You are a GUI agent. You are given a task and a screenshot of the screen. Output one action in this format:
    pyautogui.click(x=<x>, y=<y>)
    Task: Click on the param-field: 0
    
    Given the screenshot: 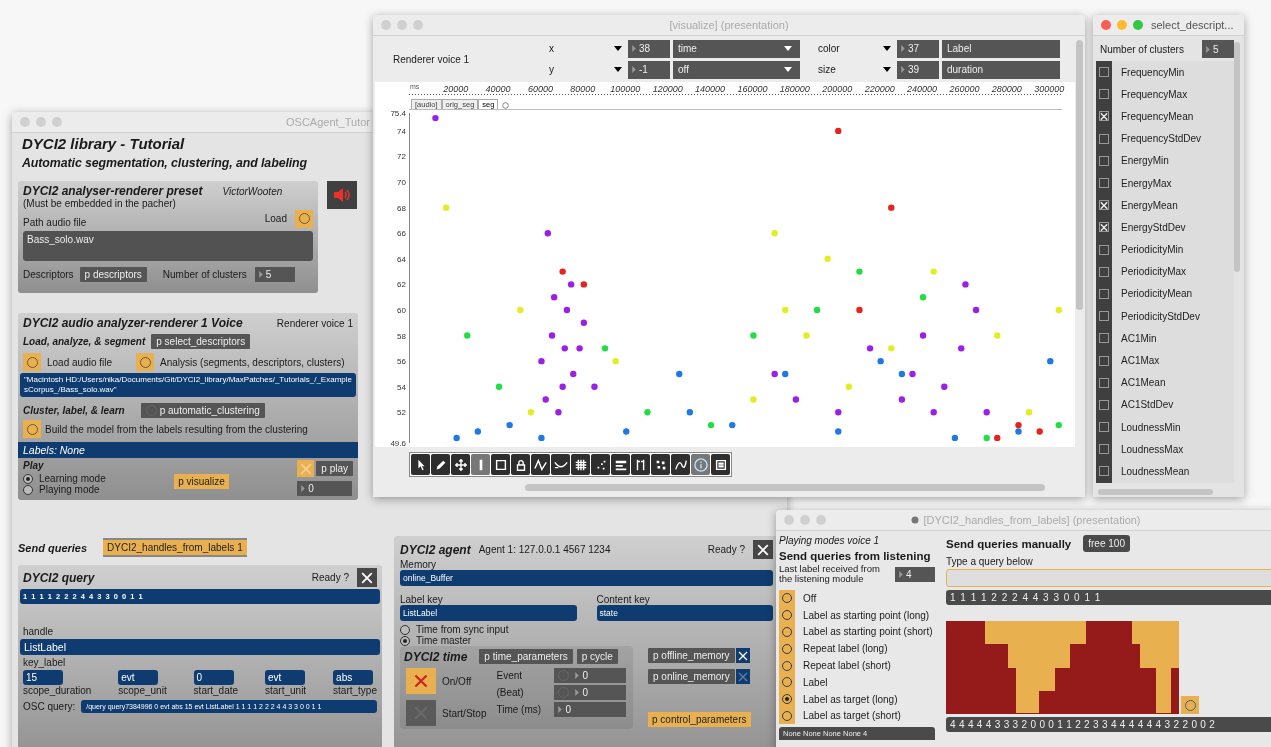 What is the action you would take?
    pyautogui.click(x=213, y=677)
    